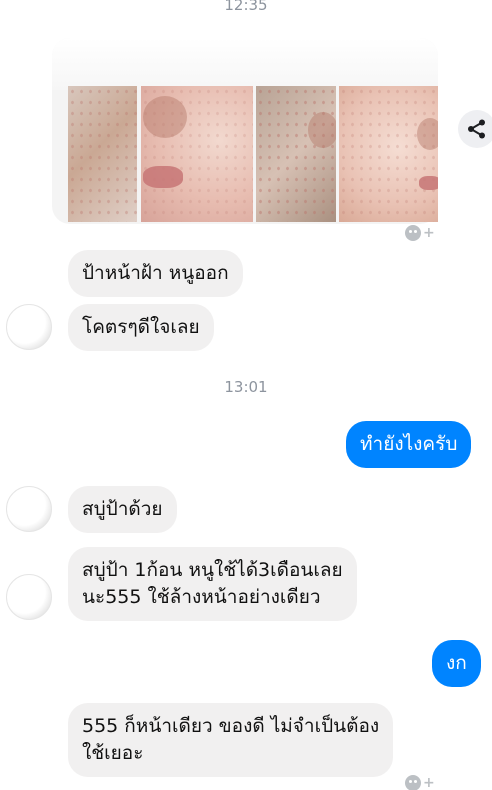 This screenshot has height=790, width=492. I want to click on message-bubble-incoming: โคตรๆดีใจเลย, so click(141, 327).